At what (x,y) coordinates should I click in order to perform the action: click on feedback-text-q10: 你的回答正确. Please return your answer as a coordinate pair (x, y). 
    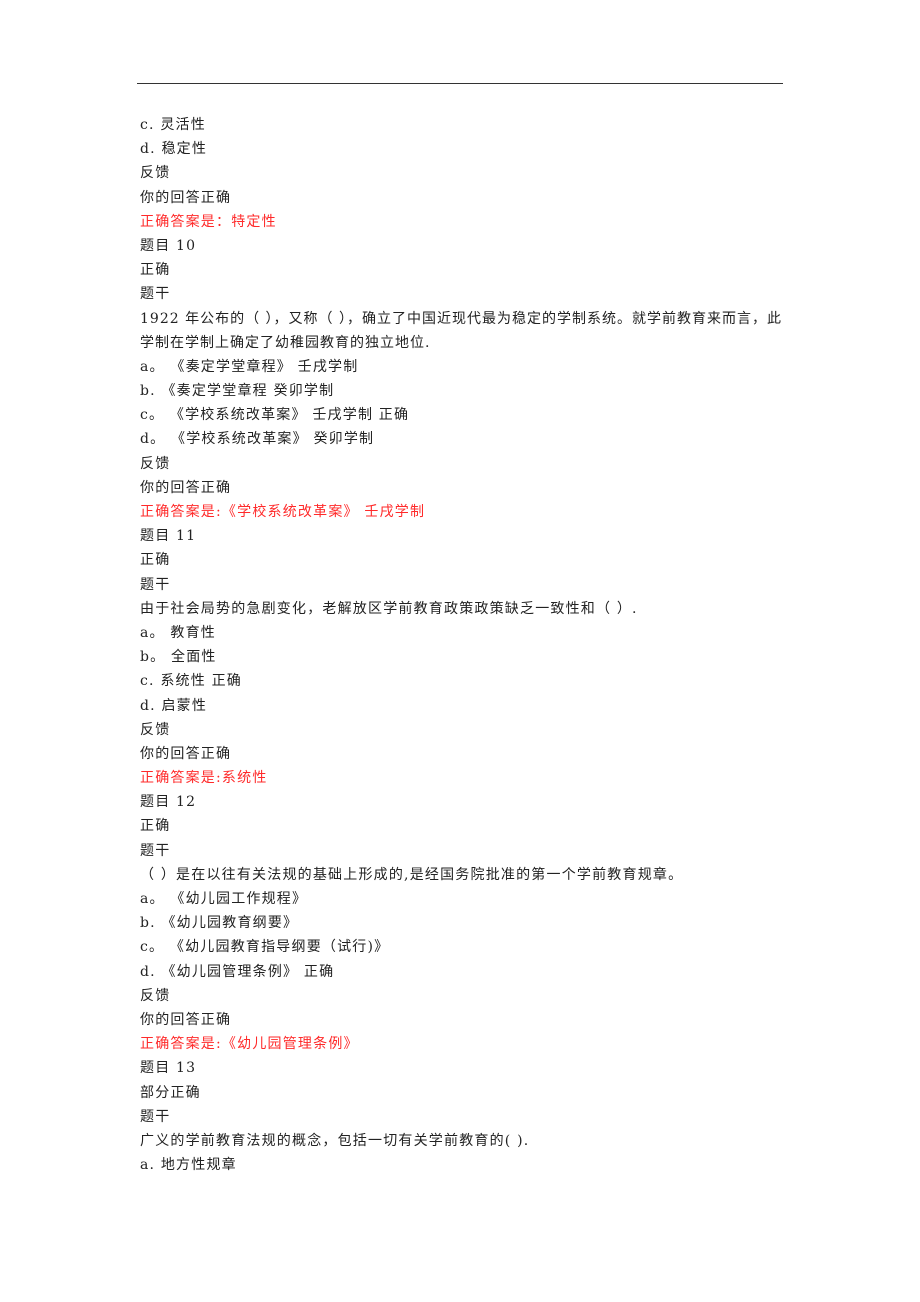
    Looking at the image, I should click on (186, 487).